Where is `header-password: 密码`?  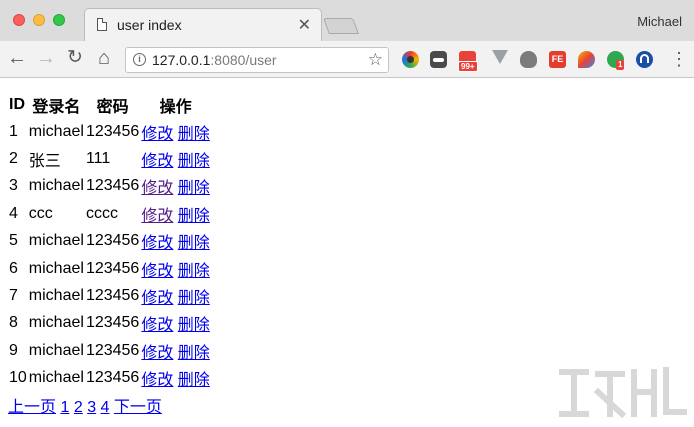 header-password: 密码 is located at coordinates (112, 107).